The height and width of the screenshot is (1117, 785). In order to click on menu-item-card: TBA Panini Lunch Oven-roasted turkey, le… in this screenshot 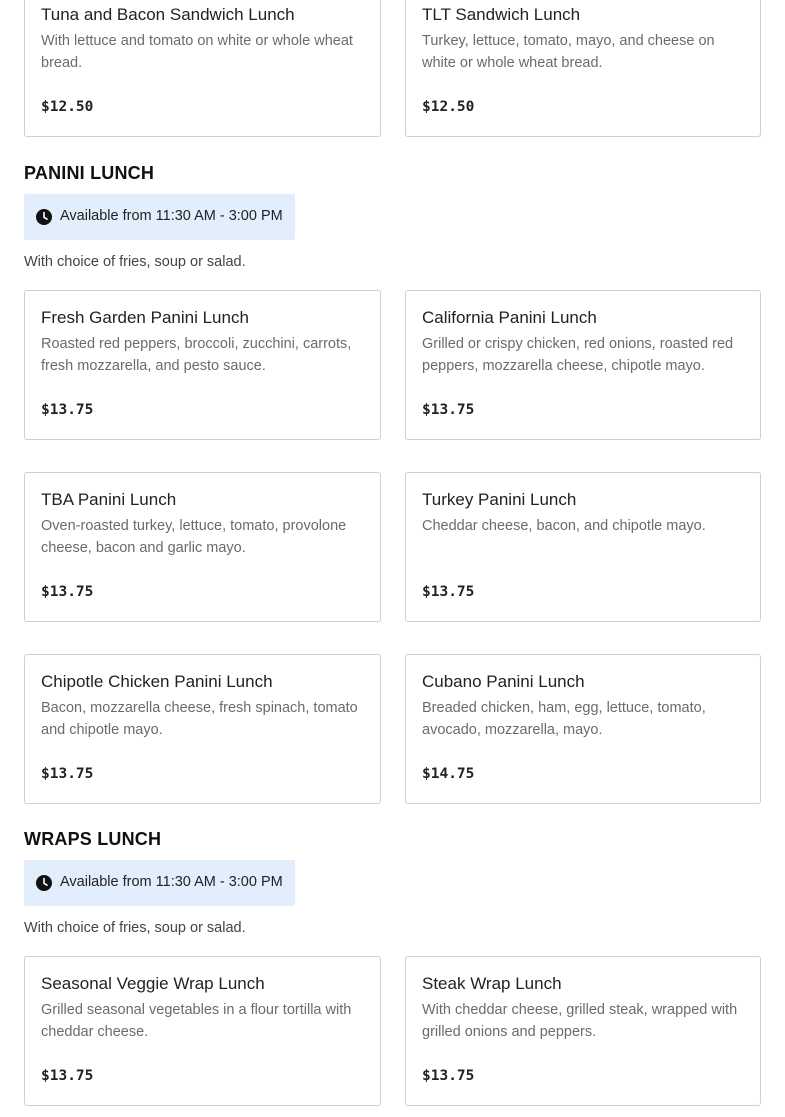, I will do `click(202, 547)`.